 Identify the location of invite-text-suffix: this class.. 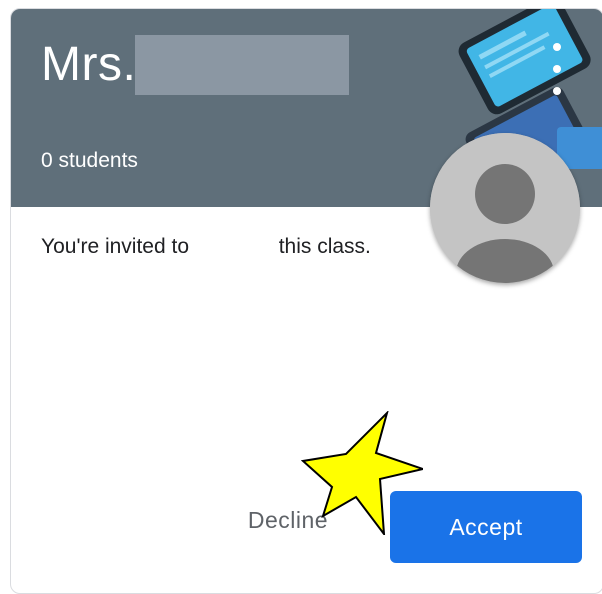
(324, 246).